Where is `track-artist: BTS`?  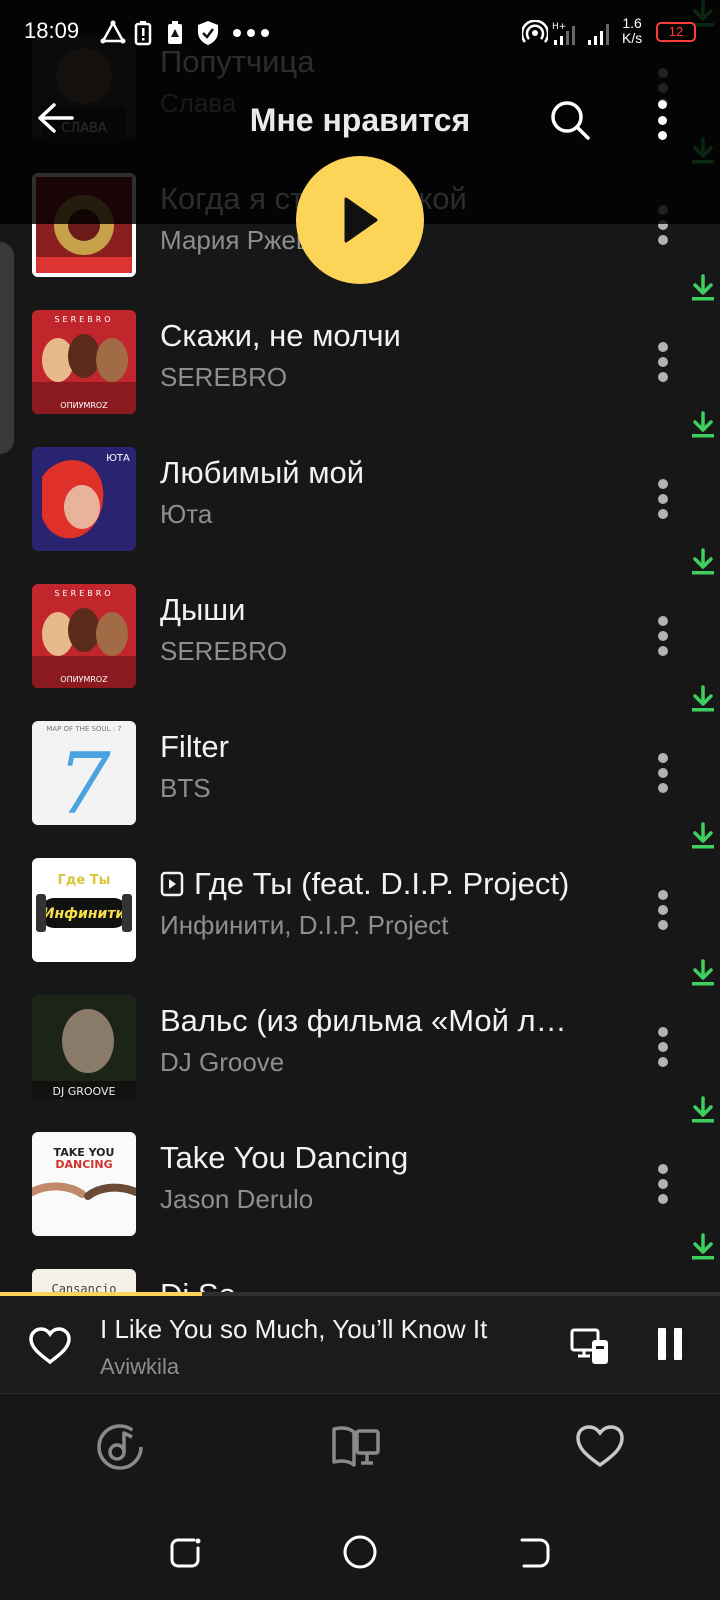
track-artist: BTS is located at coordinates (185, 788).